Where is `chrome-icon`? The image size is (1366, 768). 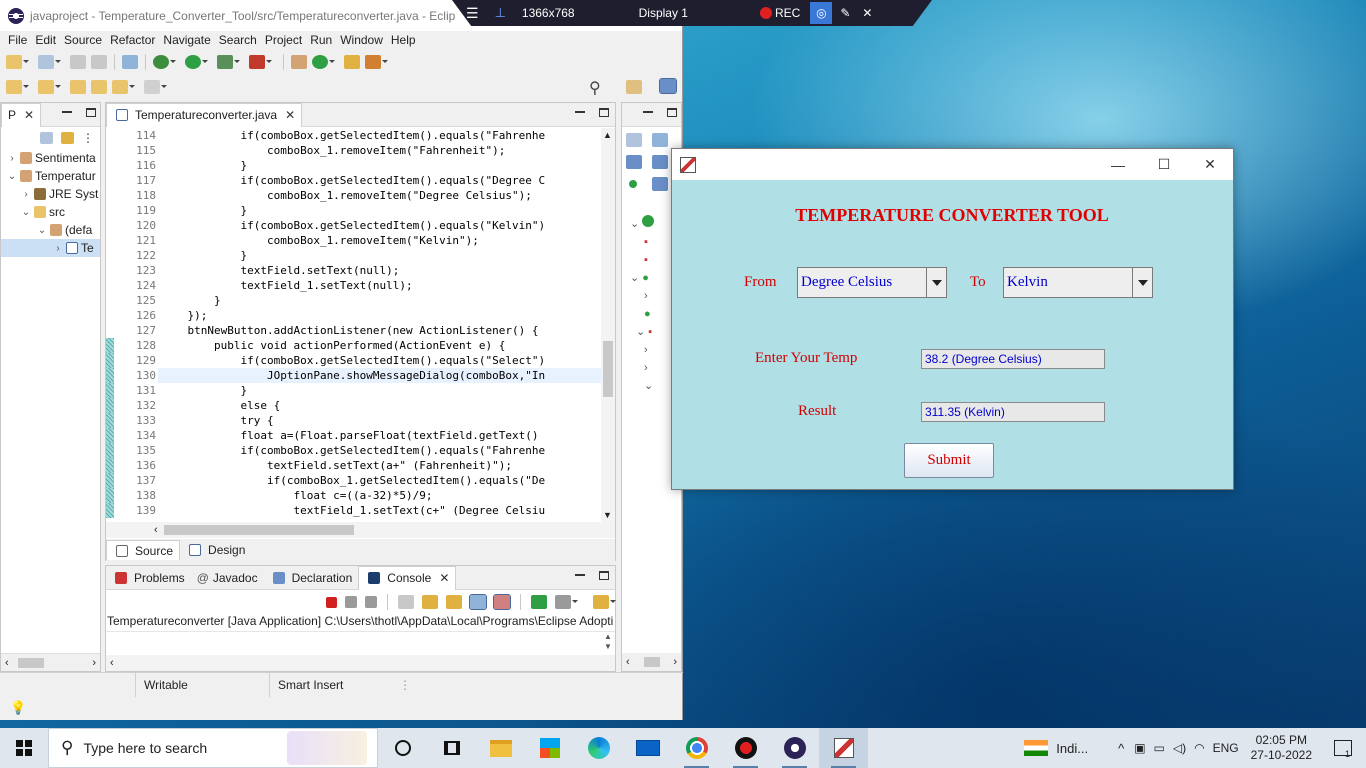
chrome-icon is located at coordinates (696, 748).